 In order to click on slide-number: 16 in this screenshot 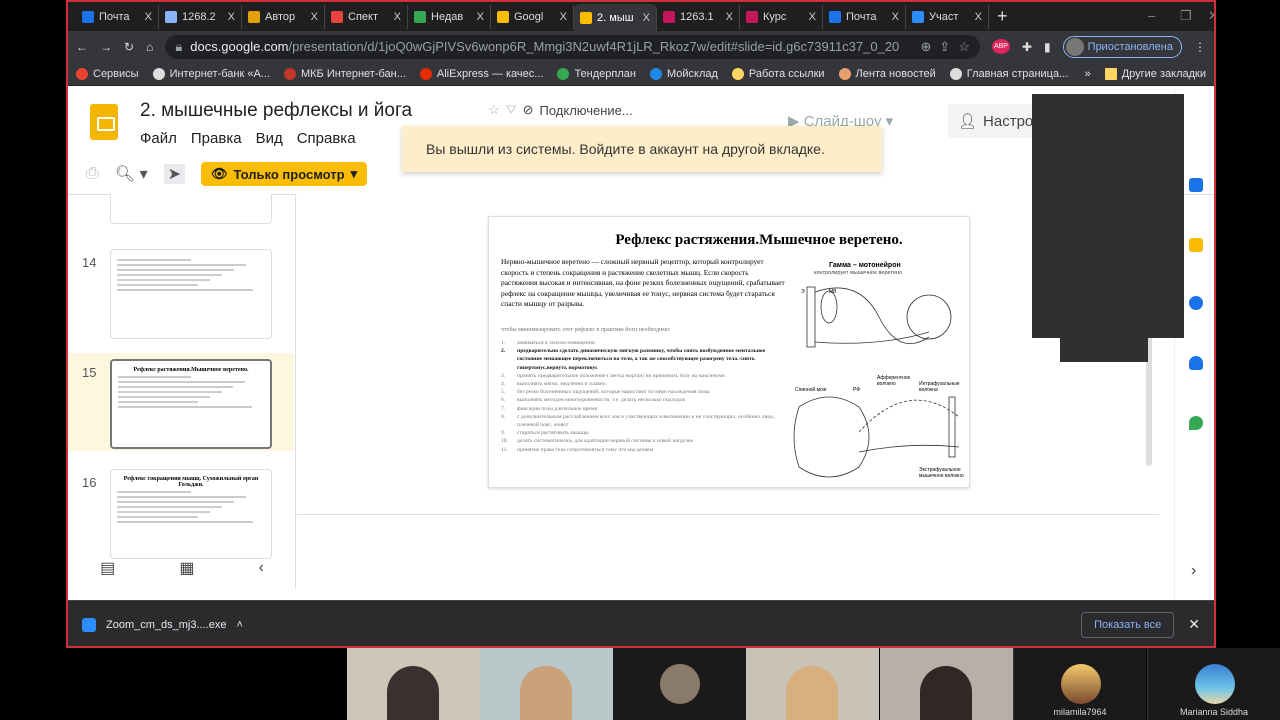, I will do `click(89, 482)`.